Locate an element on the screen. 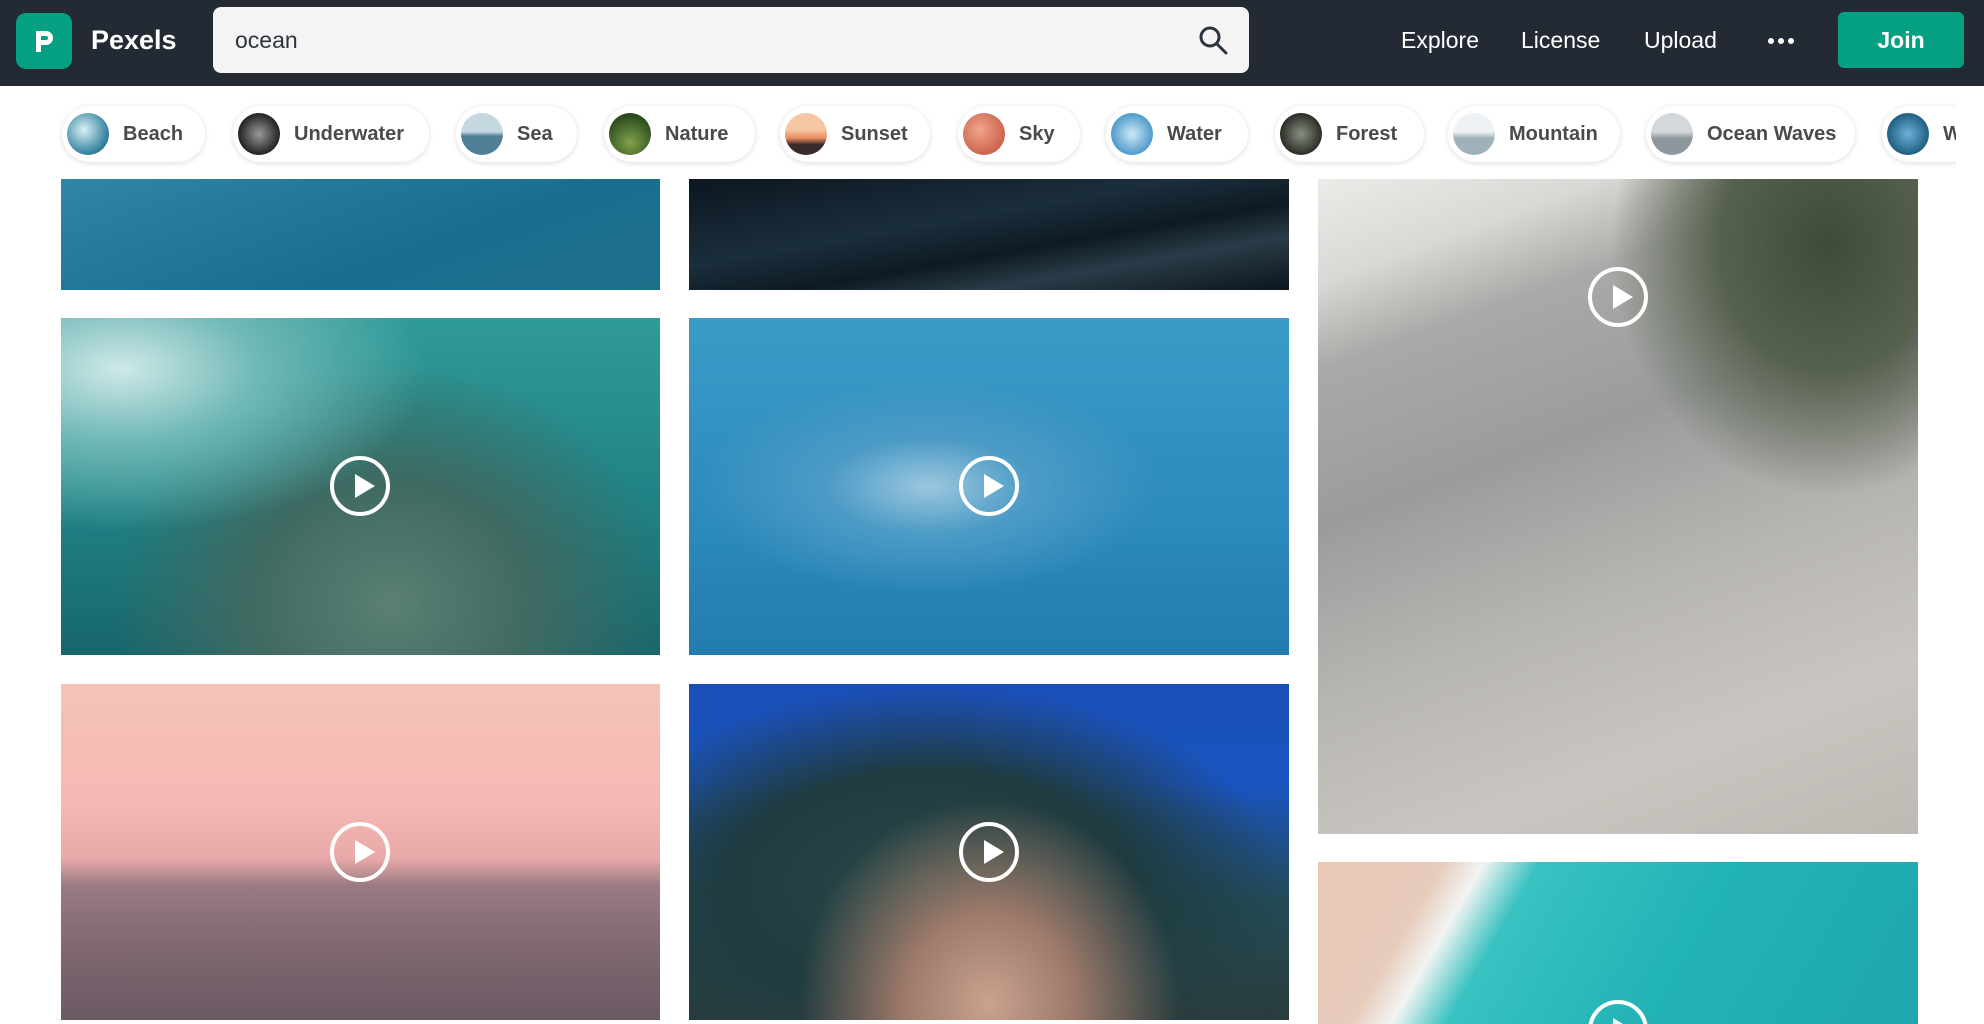  chip-forest: Forest is located at coordinates (1349, 134).